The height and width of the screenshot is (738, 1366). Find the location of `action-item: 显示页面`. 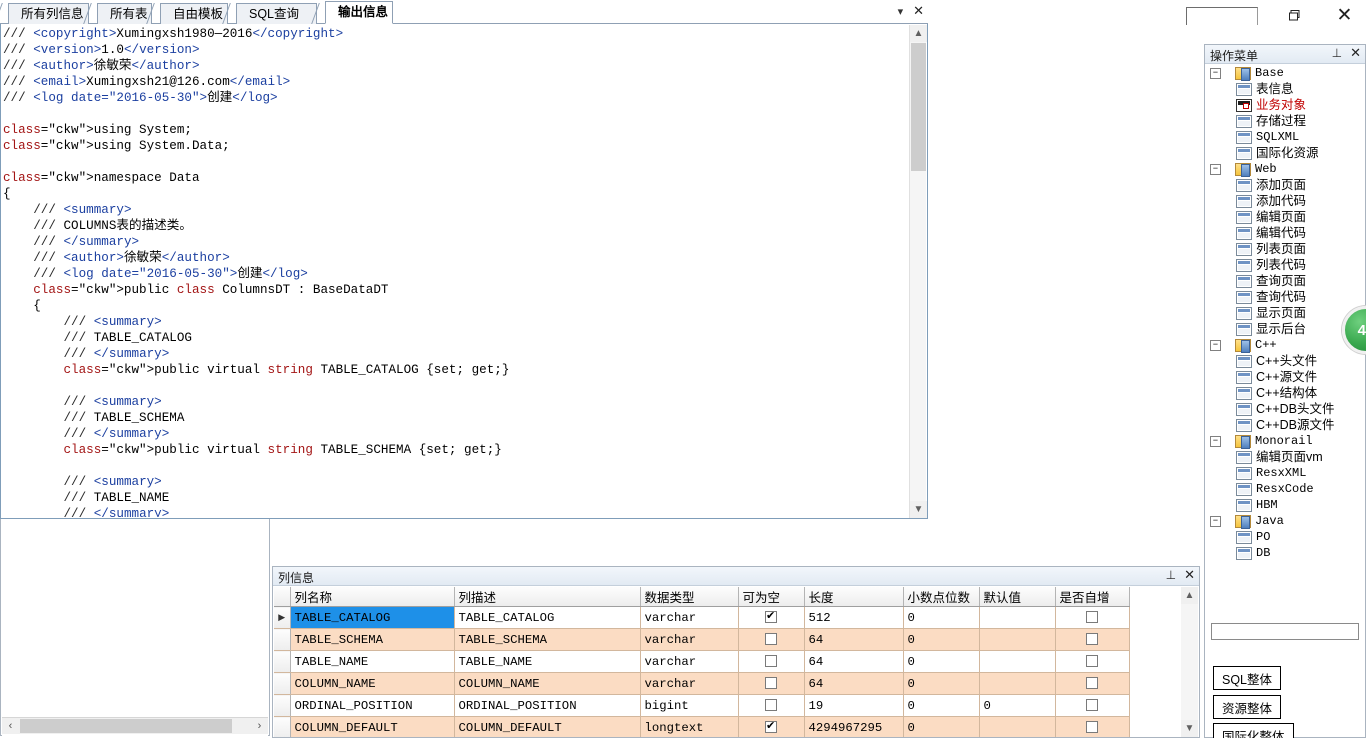

action-item: 显示页面 is located at coordinates (1285, 313).